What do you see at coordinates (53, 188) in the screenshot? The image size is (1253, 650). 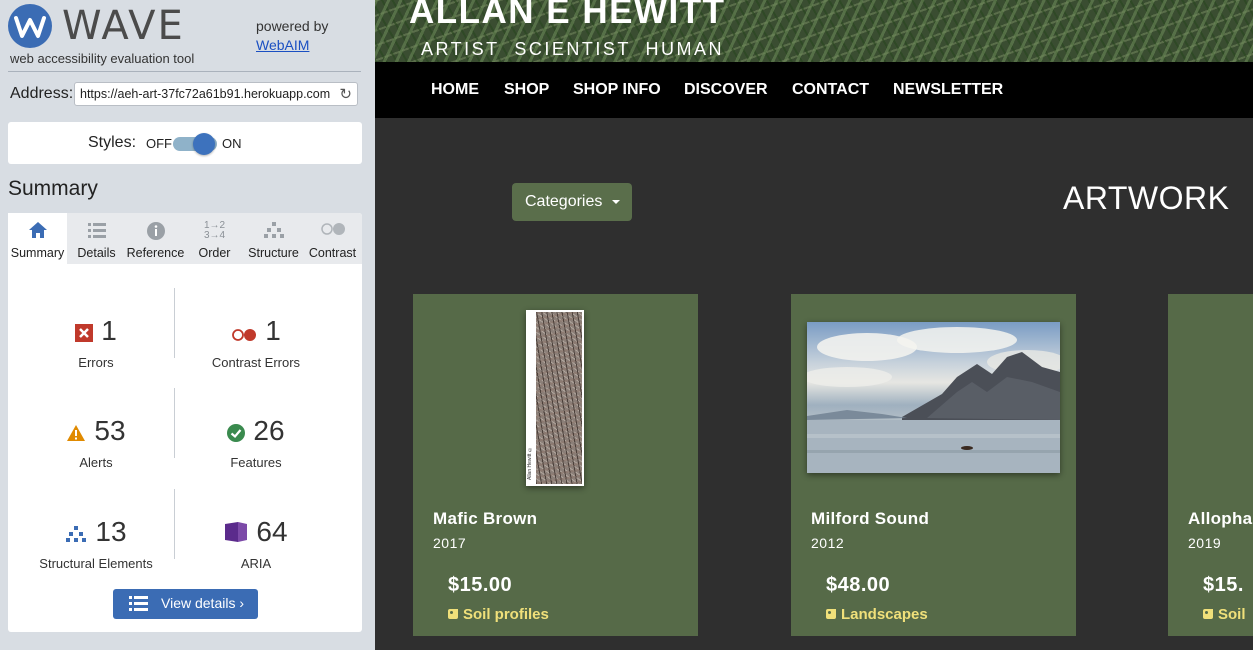 I see `summary-heading: Summary` at bounding box center [53, 188].